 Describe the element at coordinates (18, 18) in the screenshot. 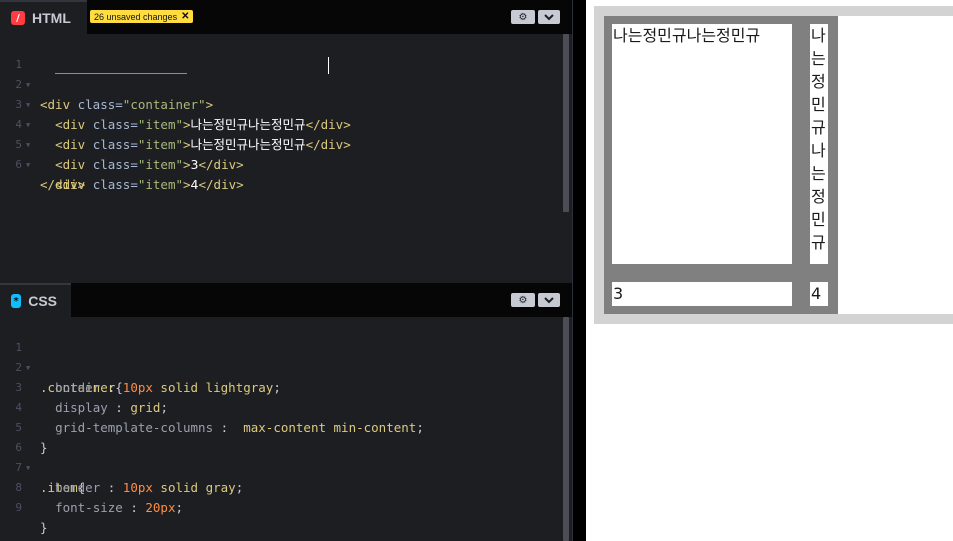

I see `html-icon: /` at that location.